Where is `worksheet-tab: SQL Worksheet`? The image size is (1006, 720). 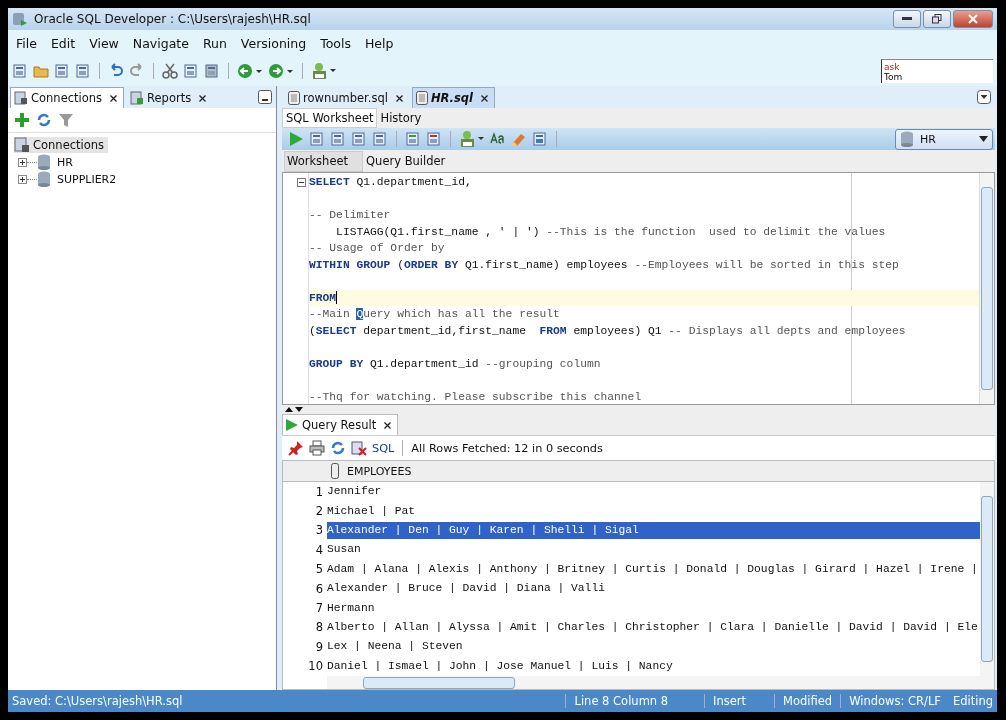
worksheet-tab: SQL Worksheet is located at coordinates (330, 118).